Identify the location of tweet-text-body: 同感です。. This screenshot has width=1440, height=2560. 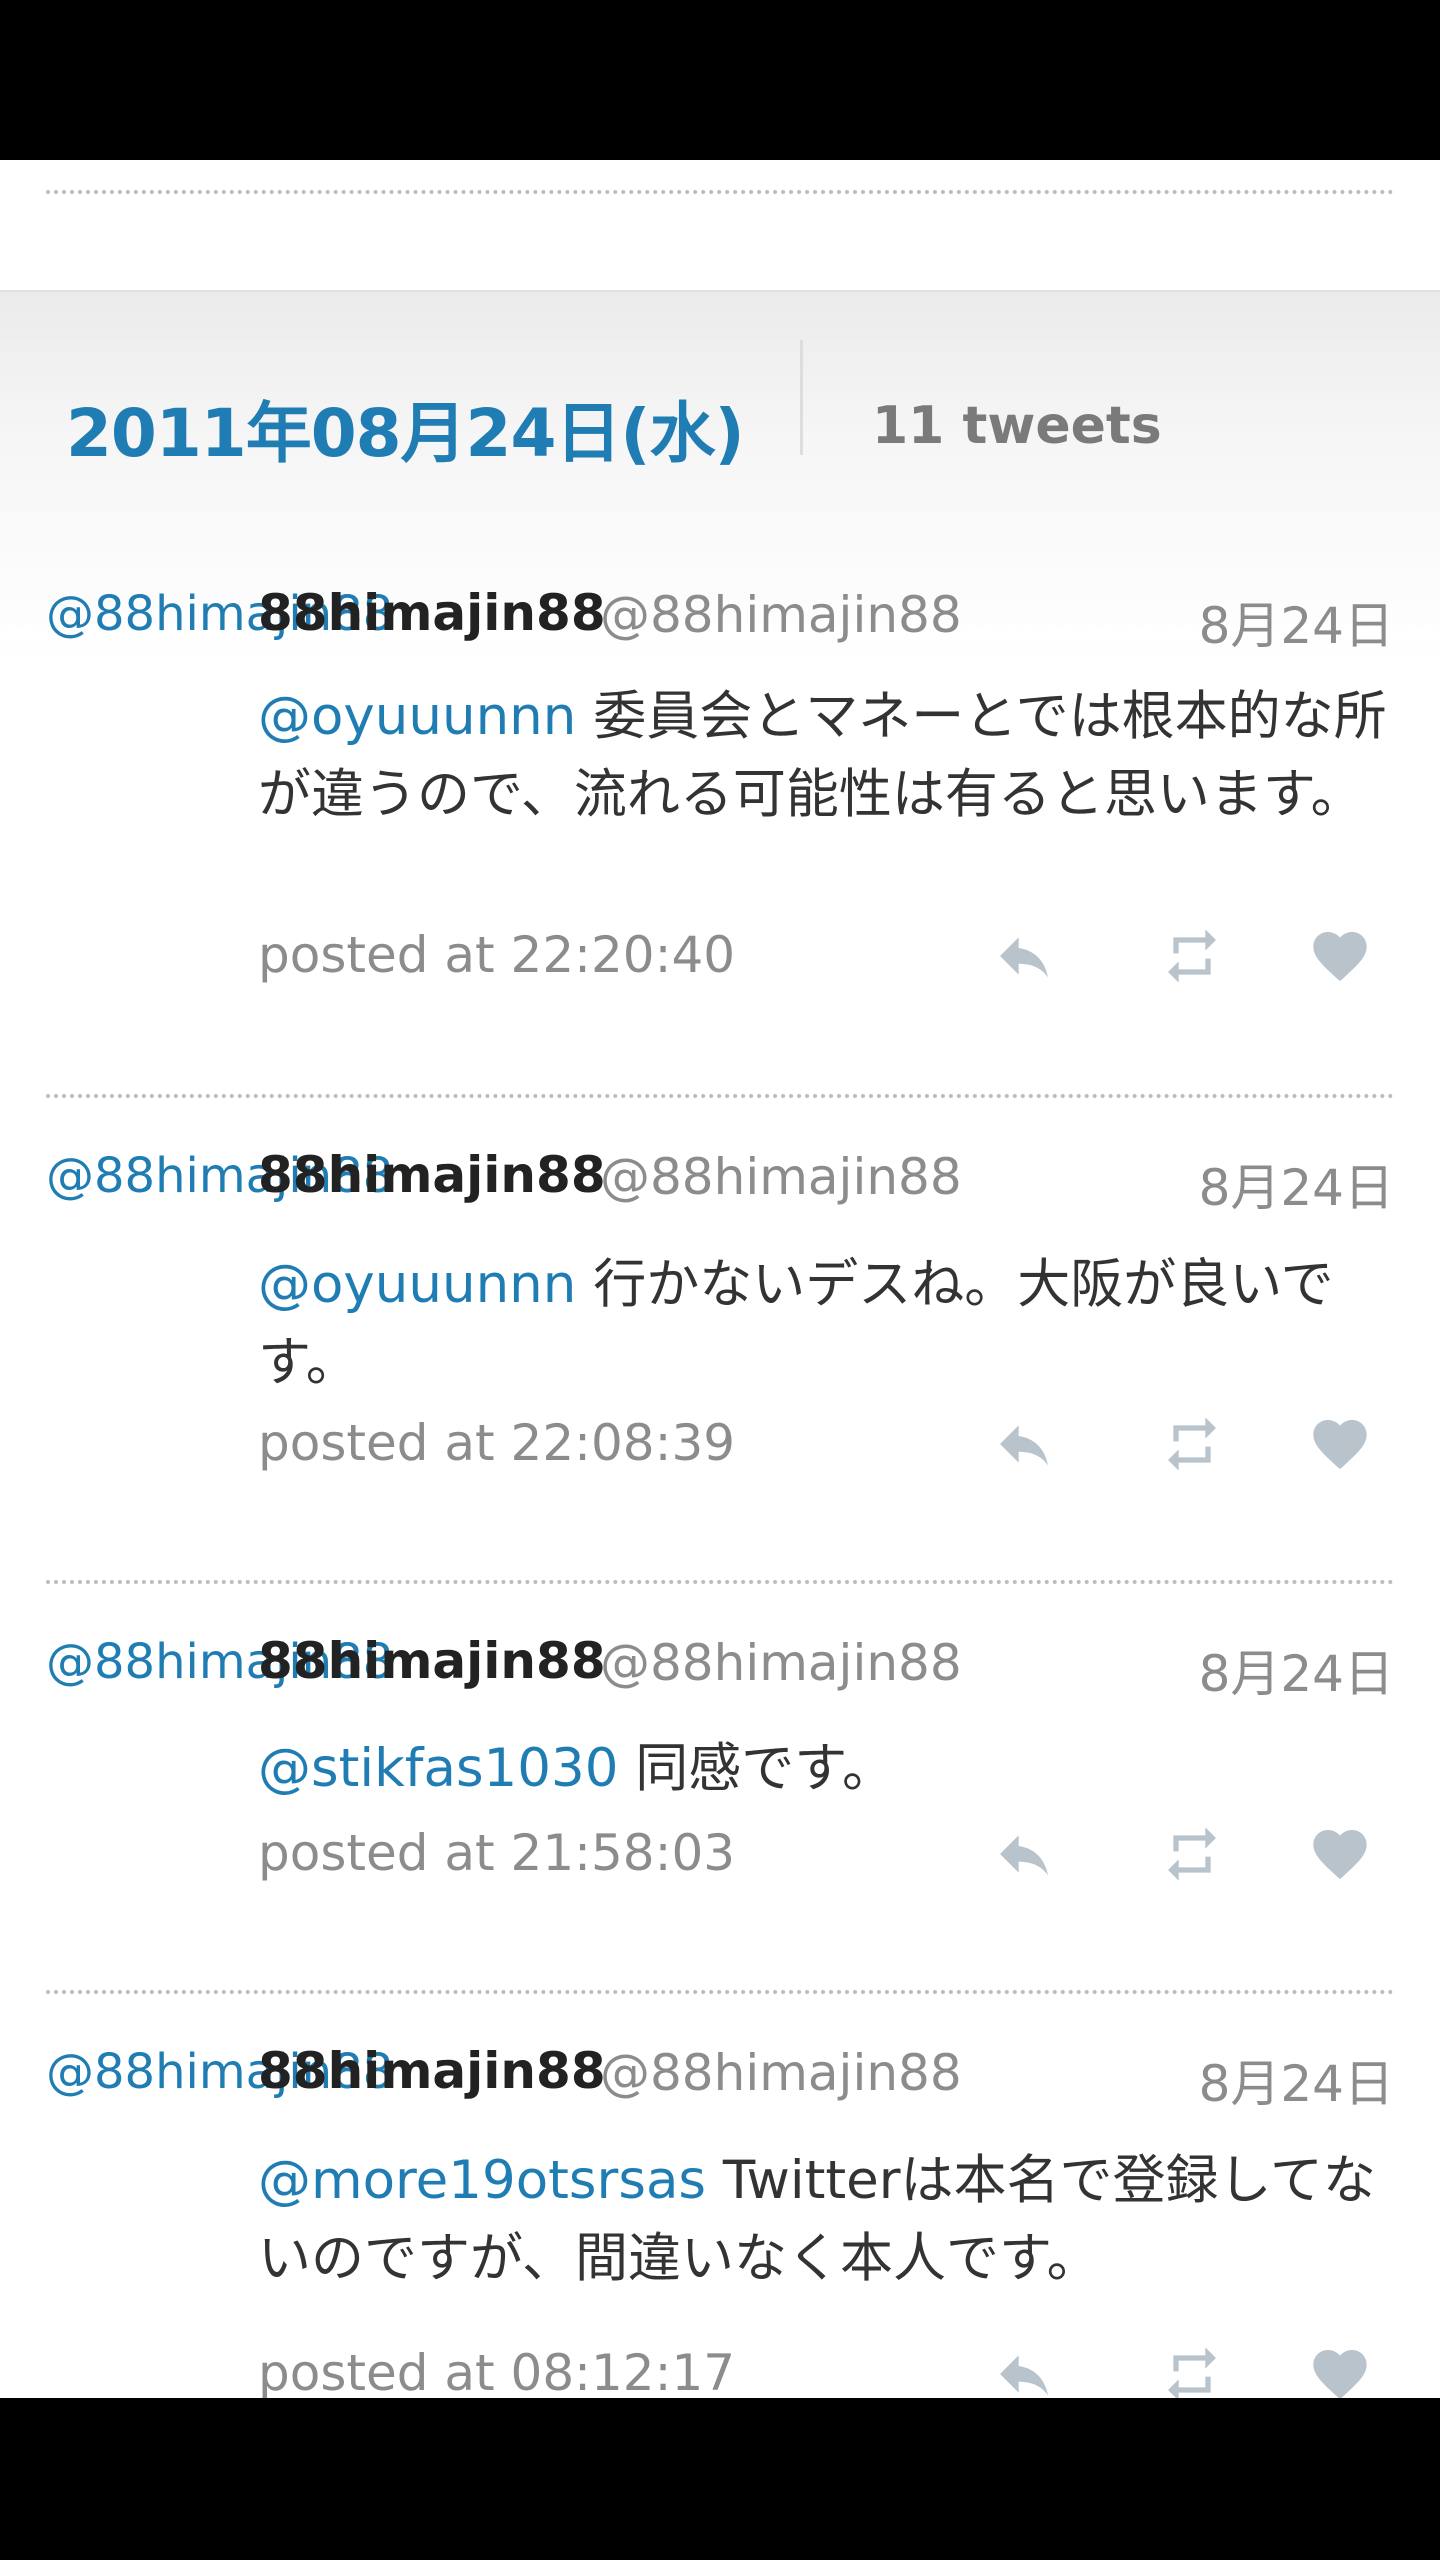
(757, 1768).